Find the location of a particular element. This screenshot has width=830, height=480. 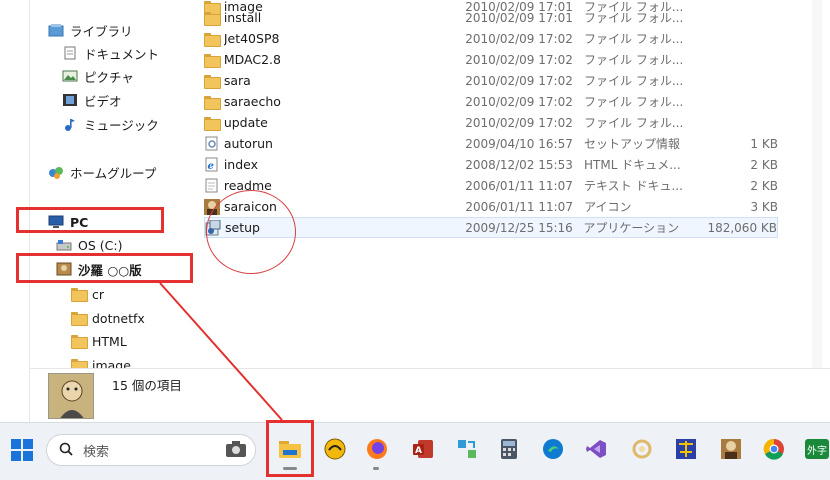

html-doc-icon: e is located at coordinates (212, 165).